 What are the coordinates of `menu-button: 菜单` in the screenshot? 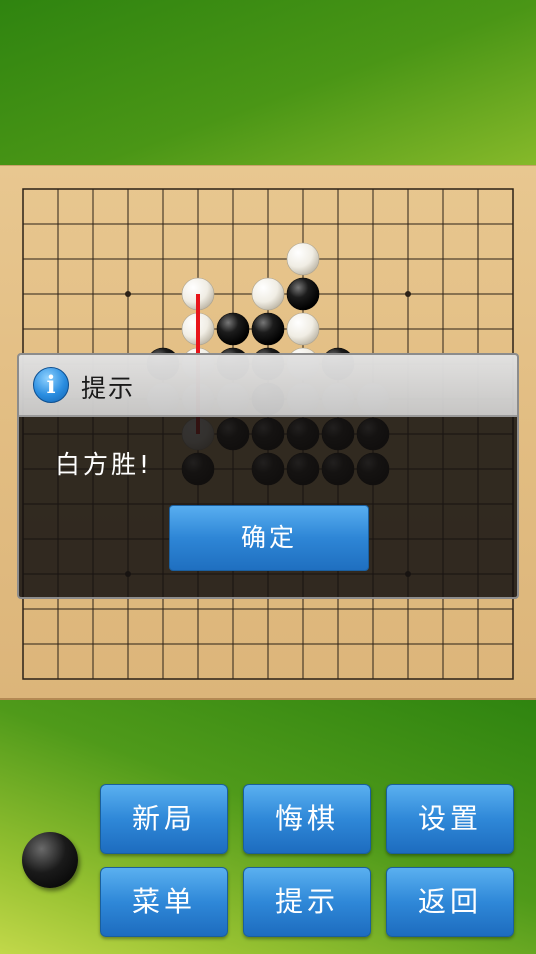 It's located at (164, 902).